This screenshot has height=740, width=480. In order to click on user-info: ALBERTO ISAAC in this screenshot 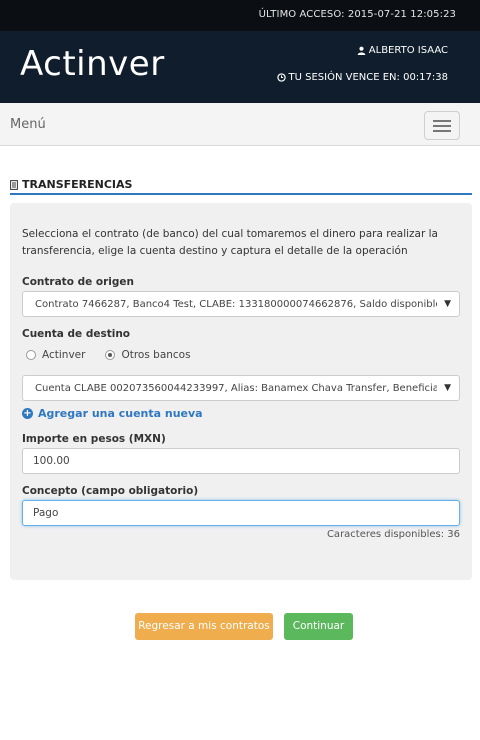, I will do `click(402, 50)`.